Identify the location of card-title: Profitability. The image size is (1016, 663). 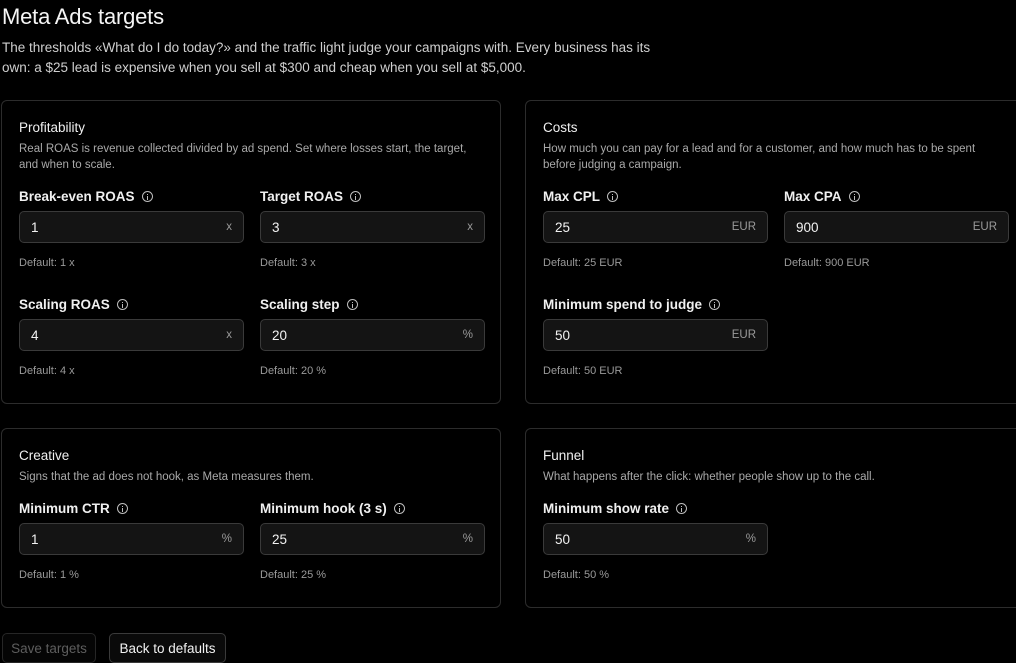
(52, 127).